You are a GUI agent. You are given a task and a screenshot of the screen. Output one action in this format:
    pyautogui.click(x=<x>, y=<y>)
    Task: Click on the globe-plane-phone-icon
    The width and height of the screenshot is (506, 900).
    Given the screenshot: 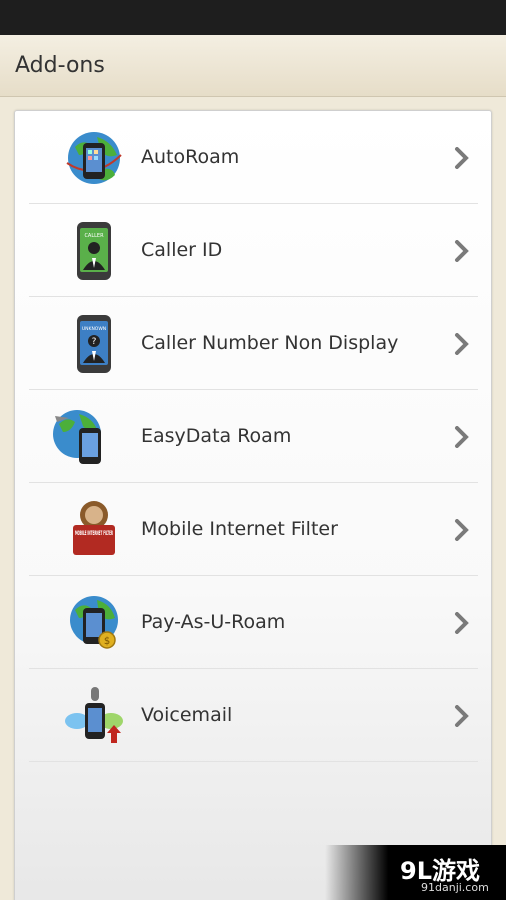 What is the action you would take?
    pyautogui.click(x=89, y=437)
    